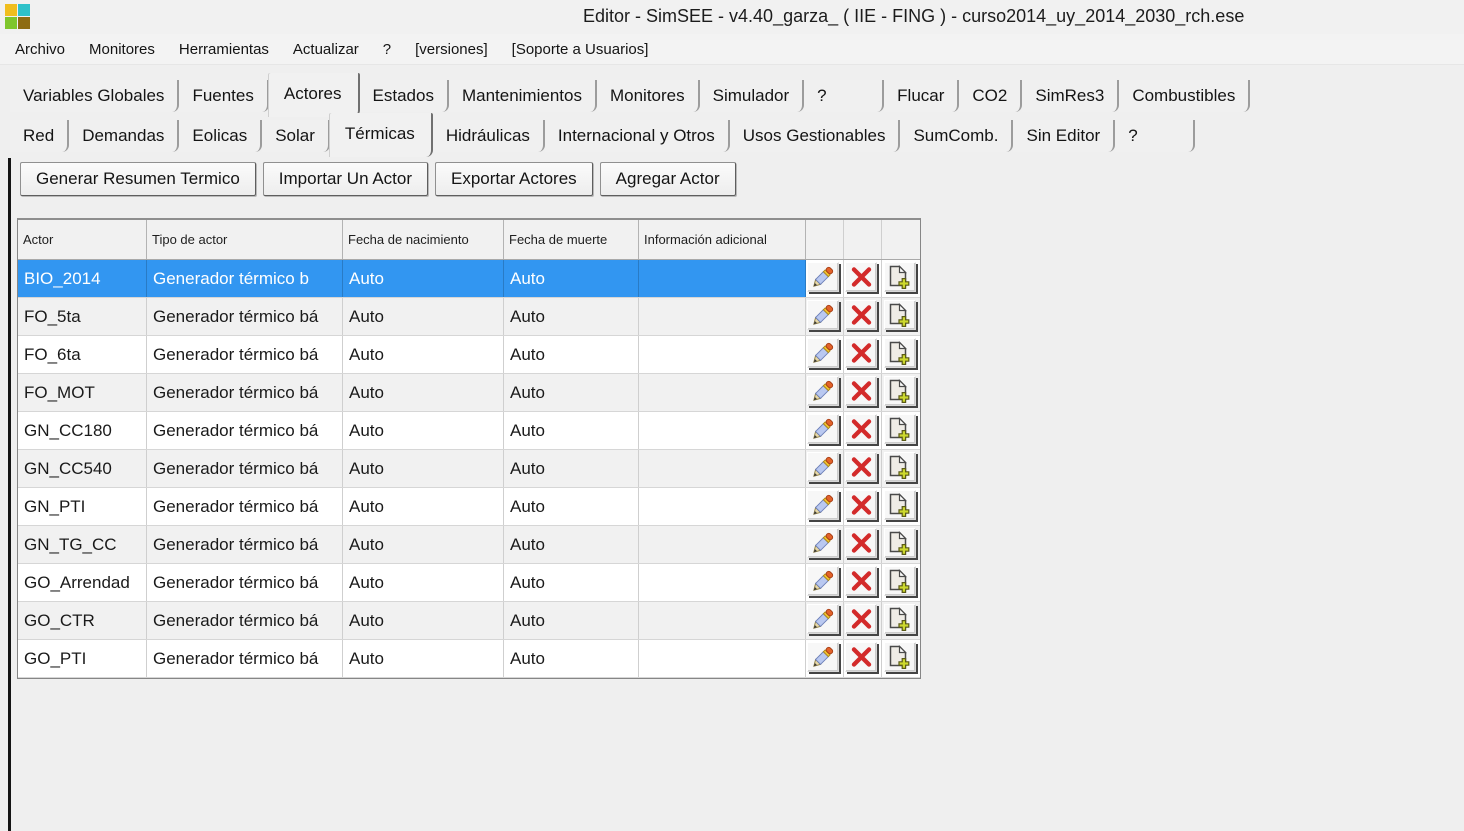 The height and width of the screenshot is (831, 1464). Describe the element at coordinates (469, 545) in the screenshot. I see `actor-row-gn-tg-cc: GN_TG_CC Generador térmico bá Auto Auto` at that location.